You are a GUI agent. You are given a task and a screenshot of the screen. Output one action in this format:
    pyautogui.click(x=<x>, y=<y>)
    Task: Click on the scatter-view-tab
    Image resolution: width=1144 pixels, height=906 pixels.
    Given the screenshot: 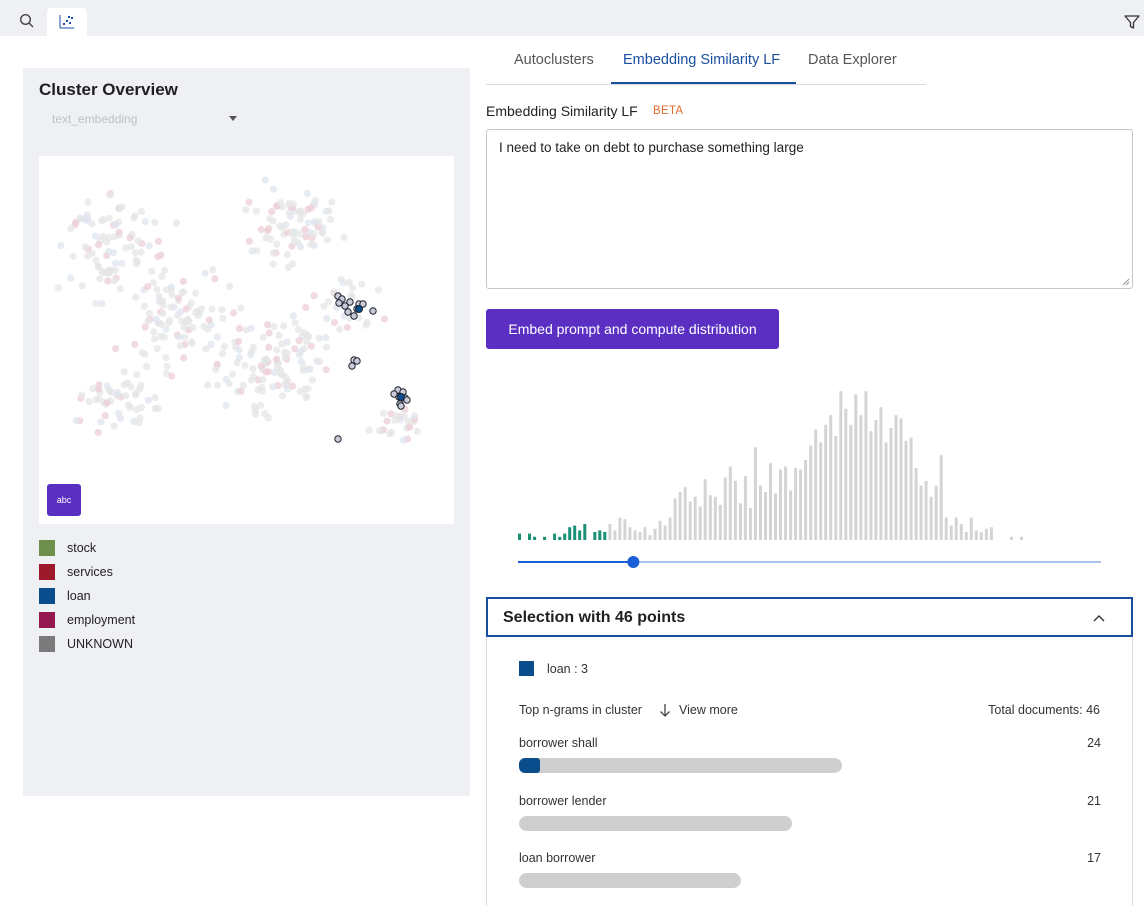 What is the action you would take?
    pyautogui.click(x=67, y=22)
    